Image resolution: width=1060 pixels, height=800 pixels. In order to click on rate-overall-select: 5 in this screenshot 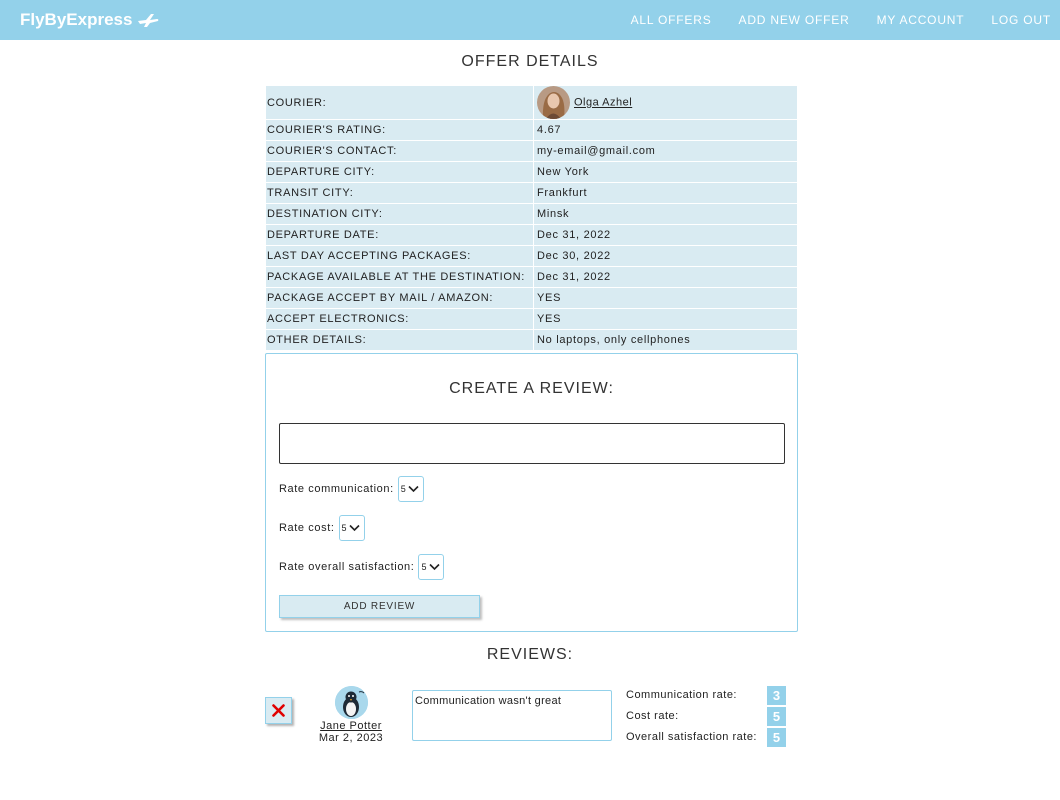, I will do `click(431, 567)`.